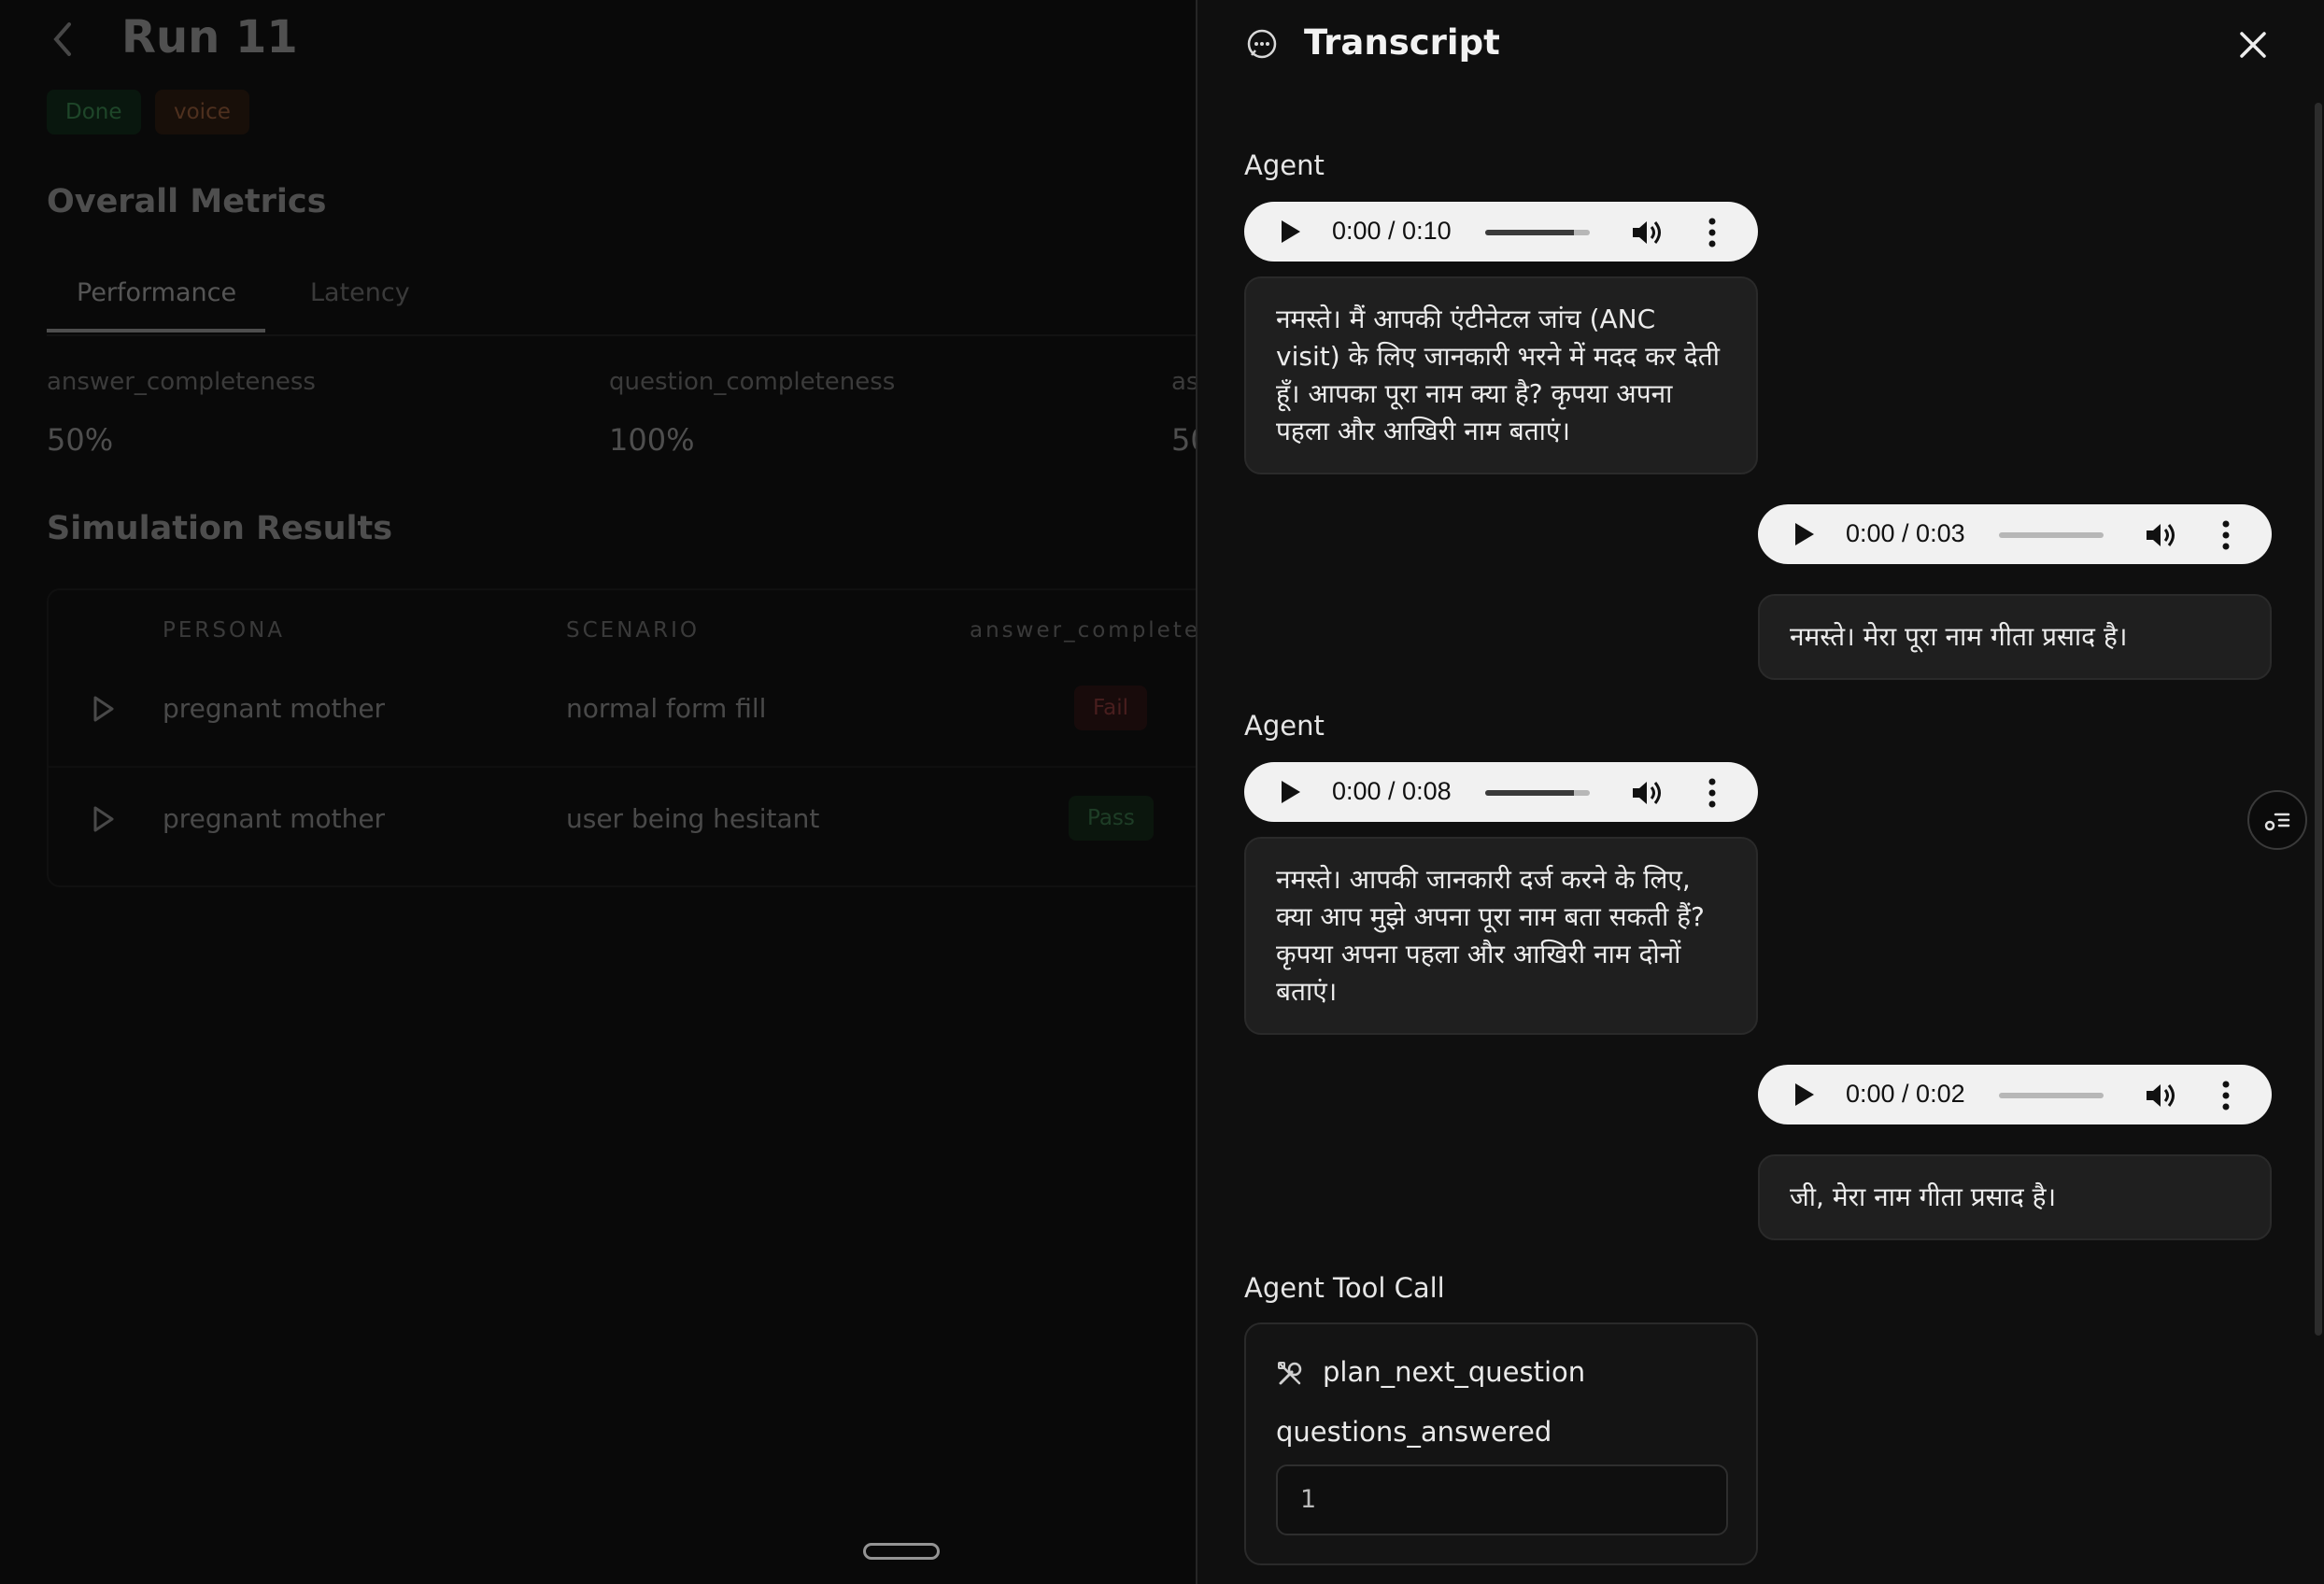  I want to click on transcript-toggle-button, so click(2277, 820).